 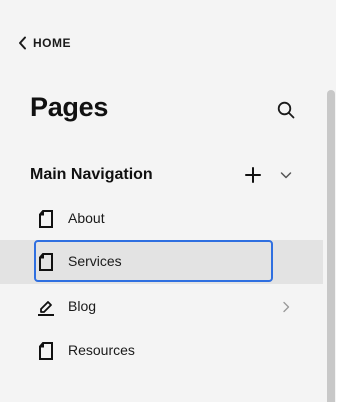 What do you see at coordinates (286, 175) in the screenshot?
I see `chevron-down-icon` at bounding box center [286, 175].